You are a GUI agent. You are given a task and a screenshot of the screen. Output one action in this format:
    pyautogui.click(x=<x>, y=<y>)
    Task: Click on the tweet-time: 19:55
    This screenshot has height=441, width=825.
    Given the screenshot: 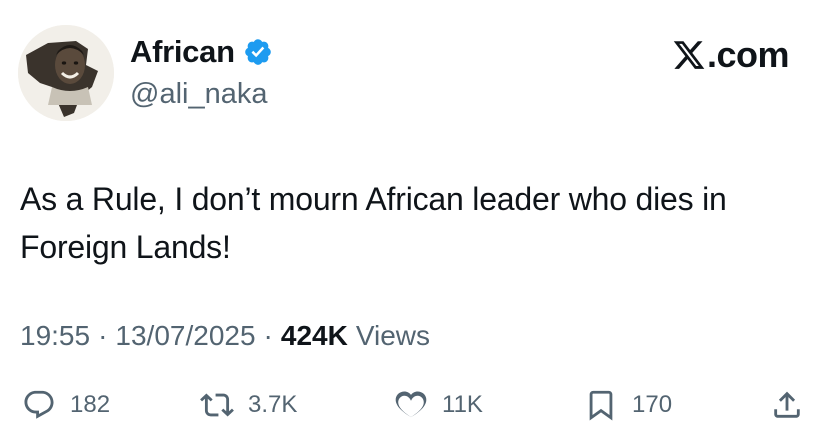 What is the action you would take?
    pyautogui.click(x=55, y=336)
    